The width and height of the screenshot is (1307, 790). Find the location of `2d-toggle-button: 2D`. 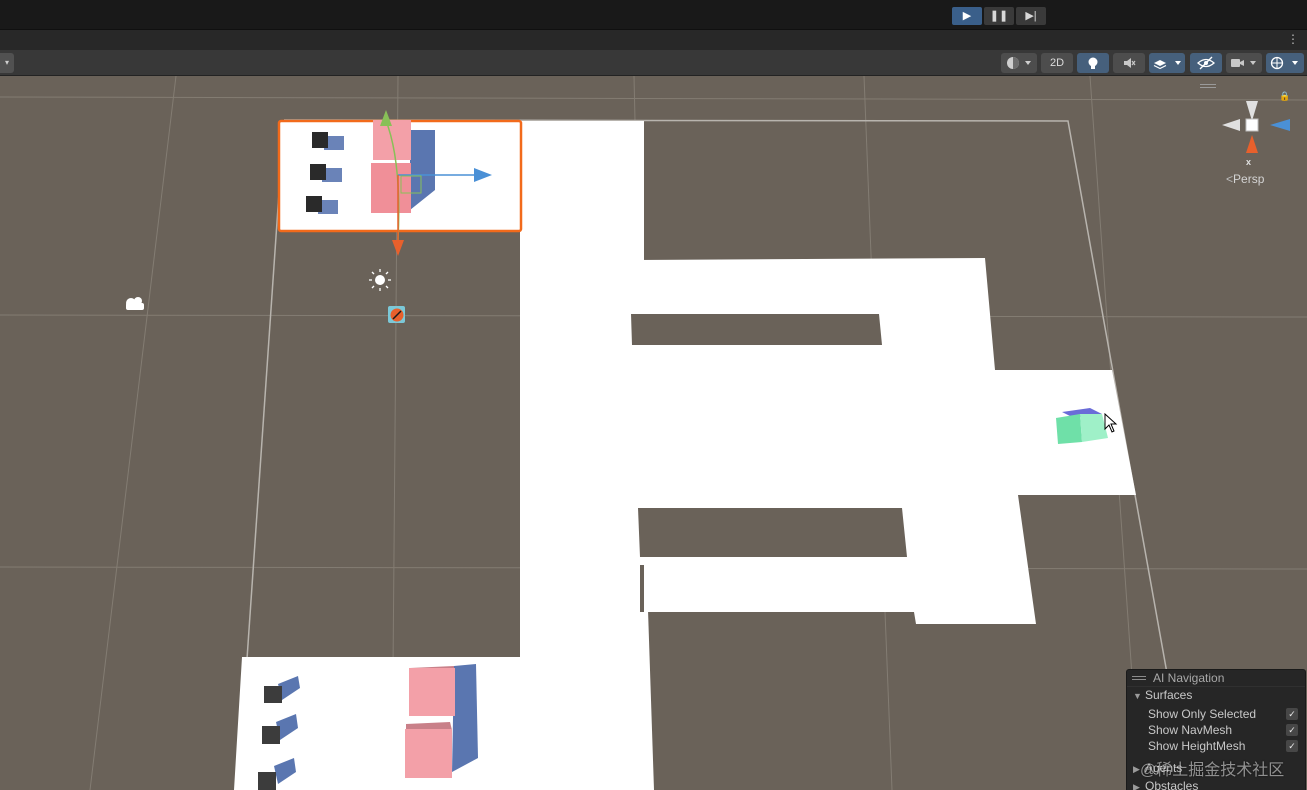

2d-toggle-button: 2D is located at coordinates (1057, 63).